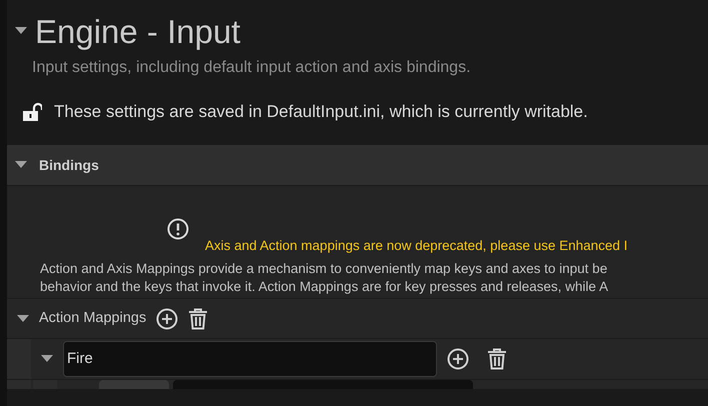  What do you see at coordinates (250, 359) in the screenshot?
I see `action-name-field: Fire` at bounding box center [250, 359].